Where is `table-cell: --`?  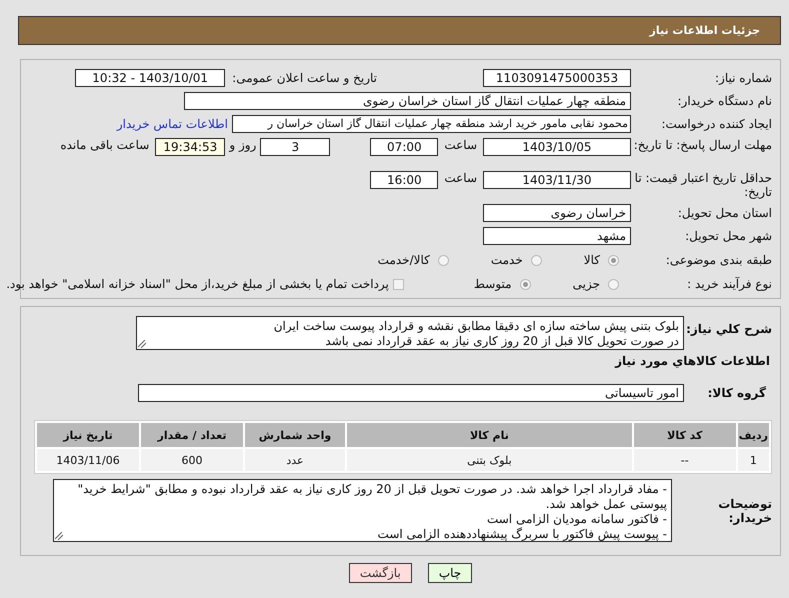 table-cell: -- is located at coordinates (685, 460).